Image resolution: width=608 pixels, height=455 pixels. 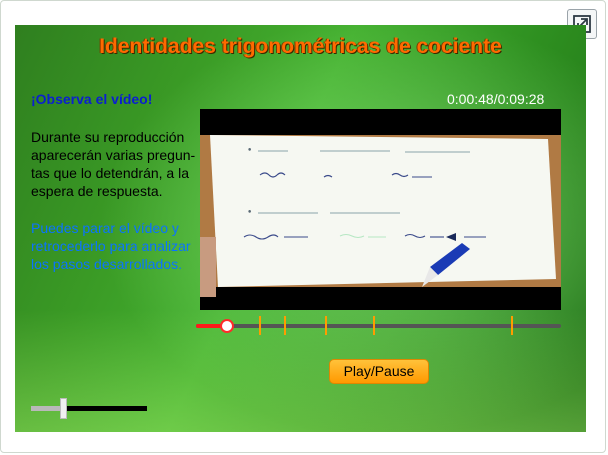 I want to click on page-title: Identidades trigonométricas de cociente, so click(x=300, y=46).